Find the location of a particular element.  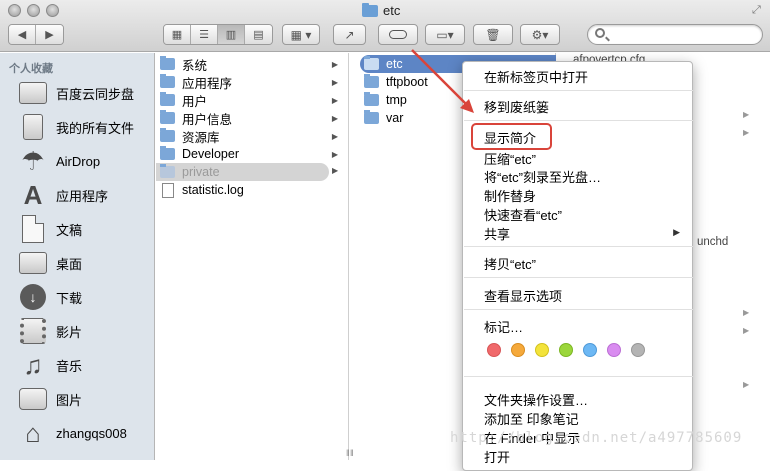

list-item: 用户信息 ▶ is located at coordinates (251, 118).